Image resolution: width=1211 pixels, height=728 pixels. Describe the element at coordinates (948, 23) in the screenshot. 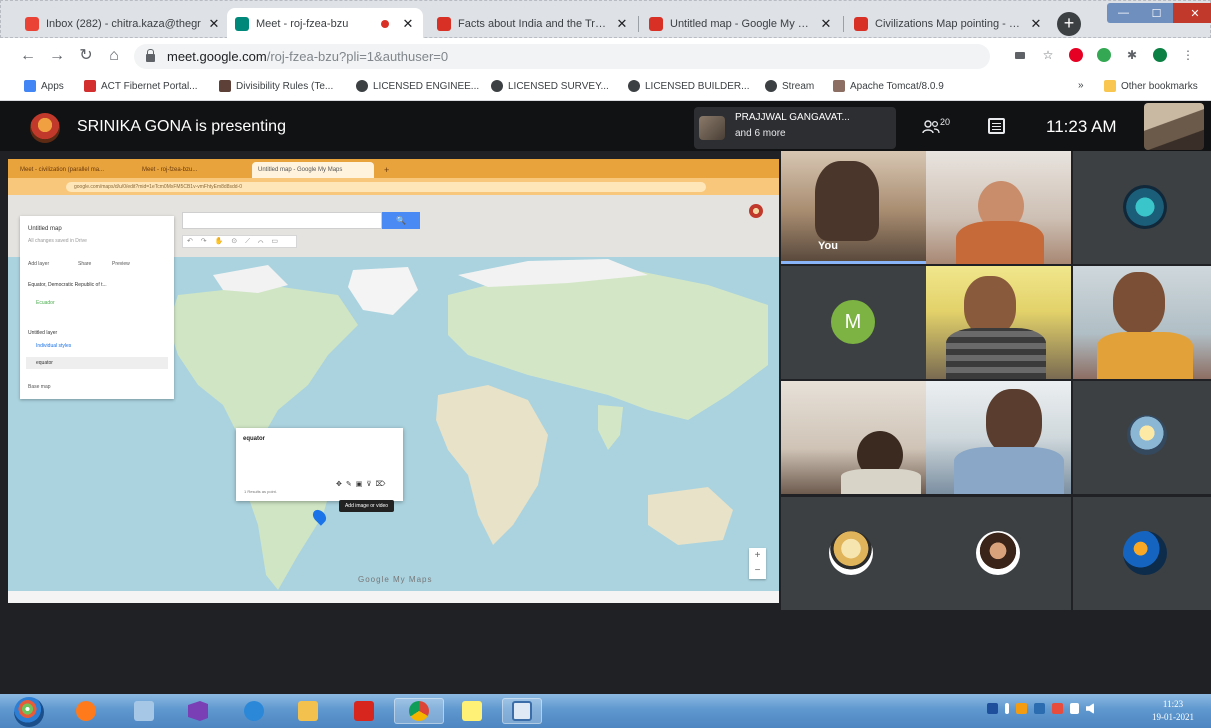

I see `tab-civilizations-map: Civilizations Map pointing - Go ✕` at that location.